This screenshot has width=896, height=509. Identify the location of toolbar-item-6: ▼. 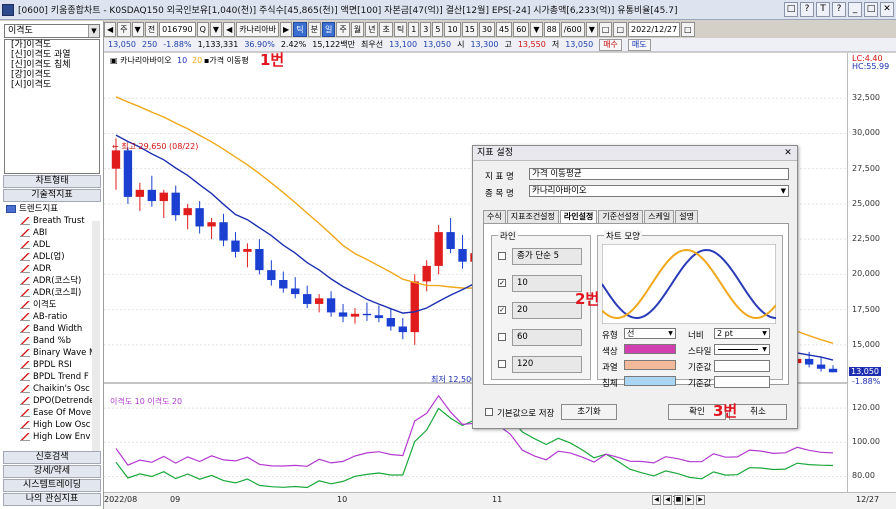
(216, 29).